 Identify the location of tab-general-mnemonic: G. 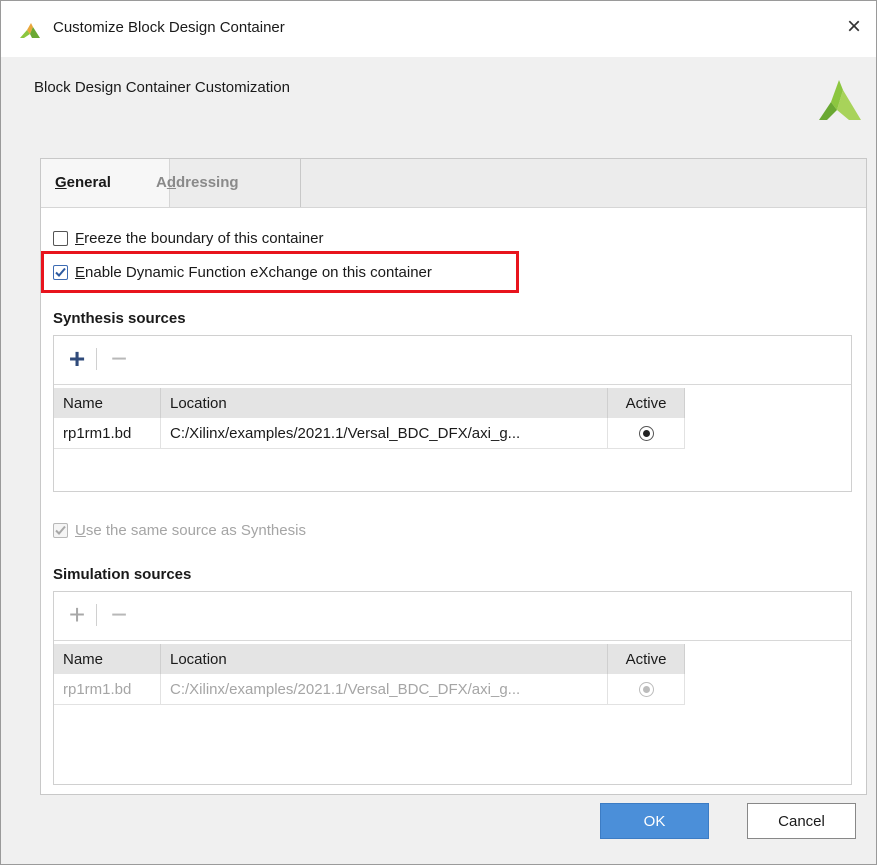
(61, 182).